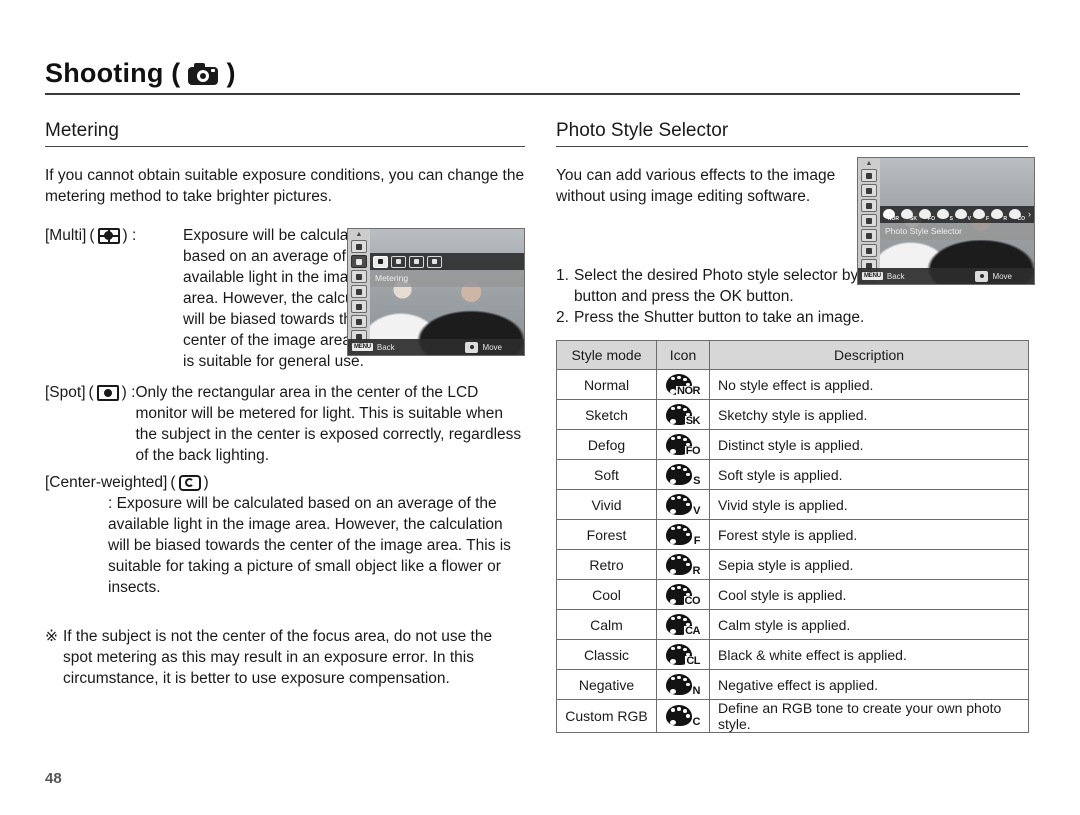  I want to click on style-option-code: R, so click(1005, 219).